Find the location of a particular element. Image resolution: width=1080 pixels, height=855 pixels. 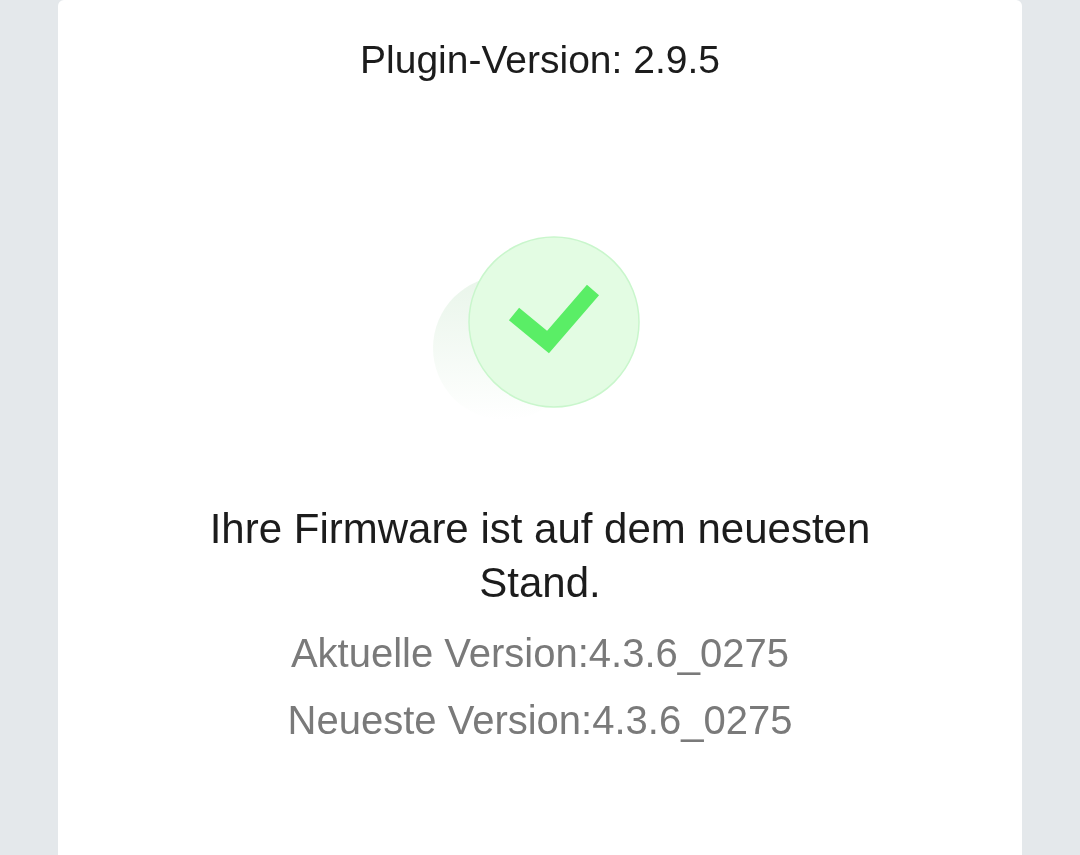

plugin-version-text: Plugin-Version: 2.9.5 is located at coordinates (540, 60).